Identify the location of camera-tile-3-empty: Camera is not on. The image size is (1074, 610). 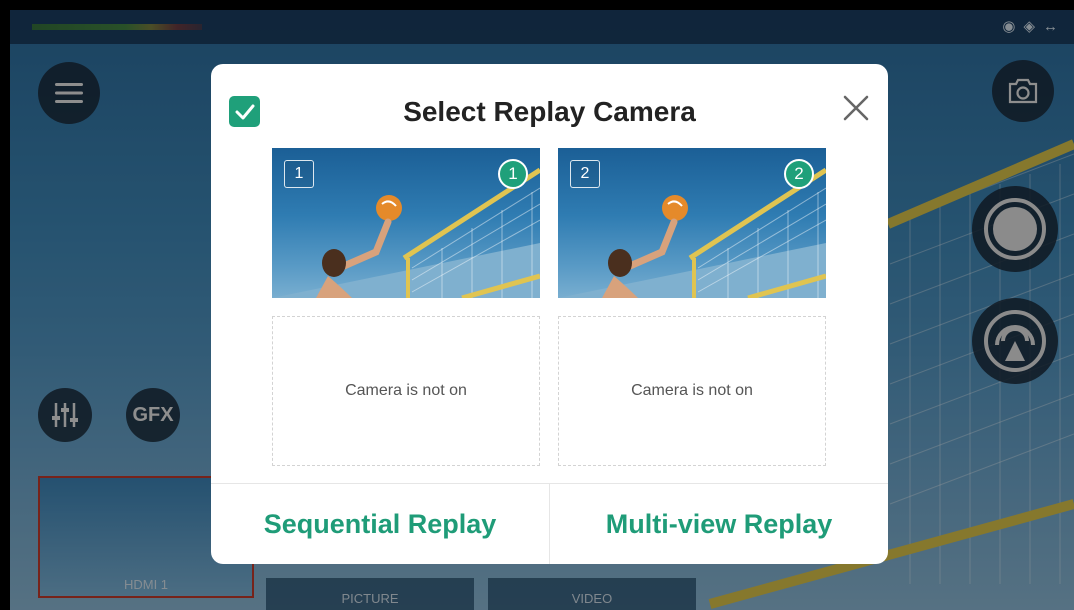
(406, 391).